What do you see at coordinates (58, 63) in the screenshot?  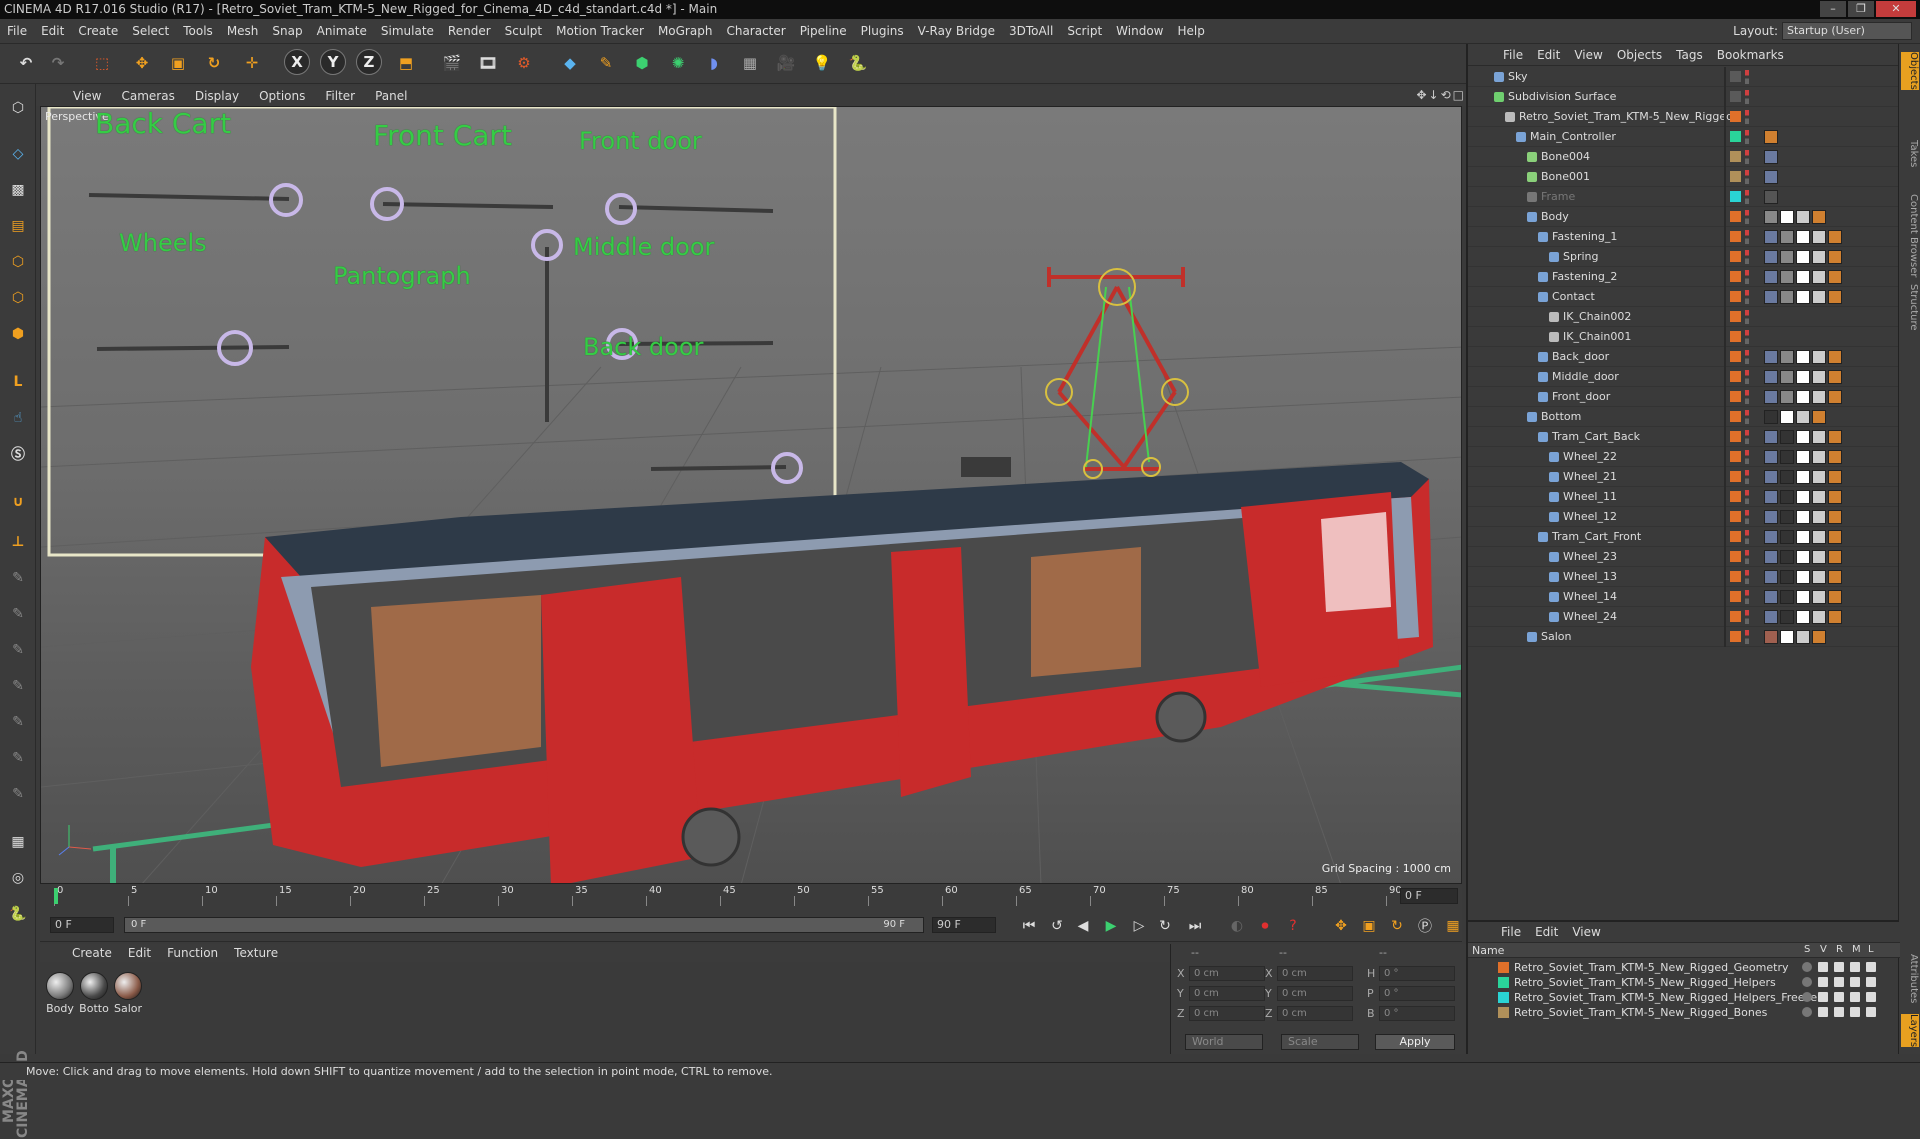 I see `redo-icon: ↷` at bounding box center [58, 63].